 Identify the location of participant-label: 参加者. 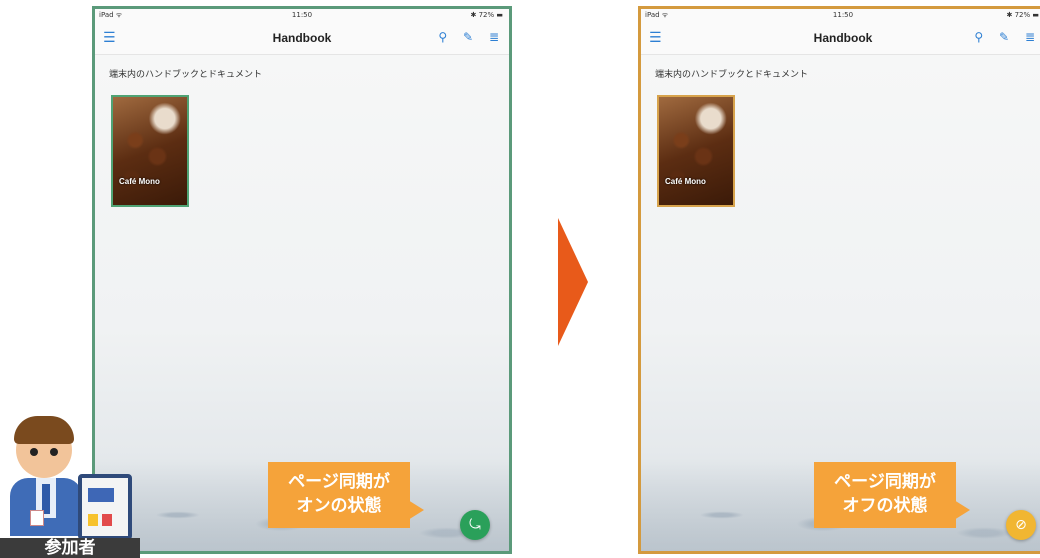
(70, 548).